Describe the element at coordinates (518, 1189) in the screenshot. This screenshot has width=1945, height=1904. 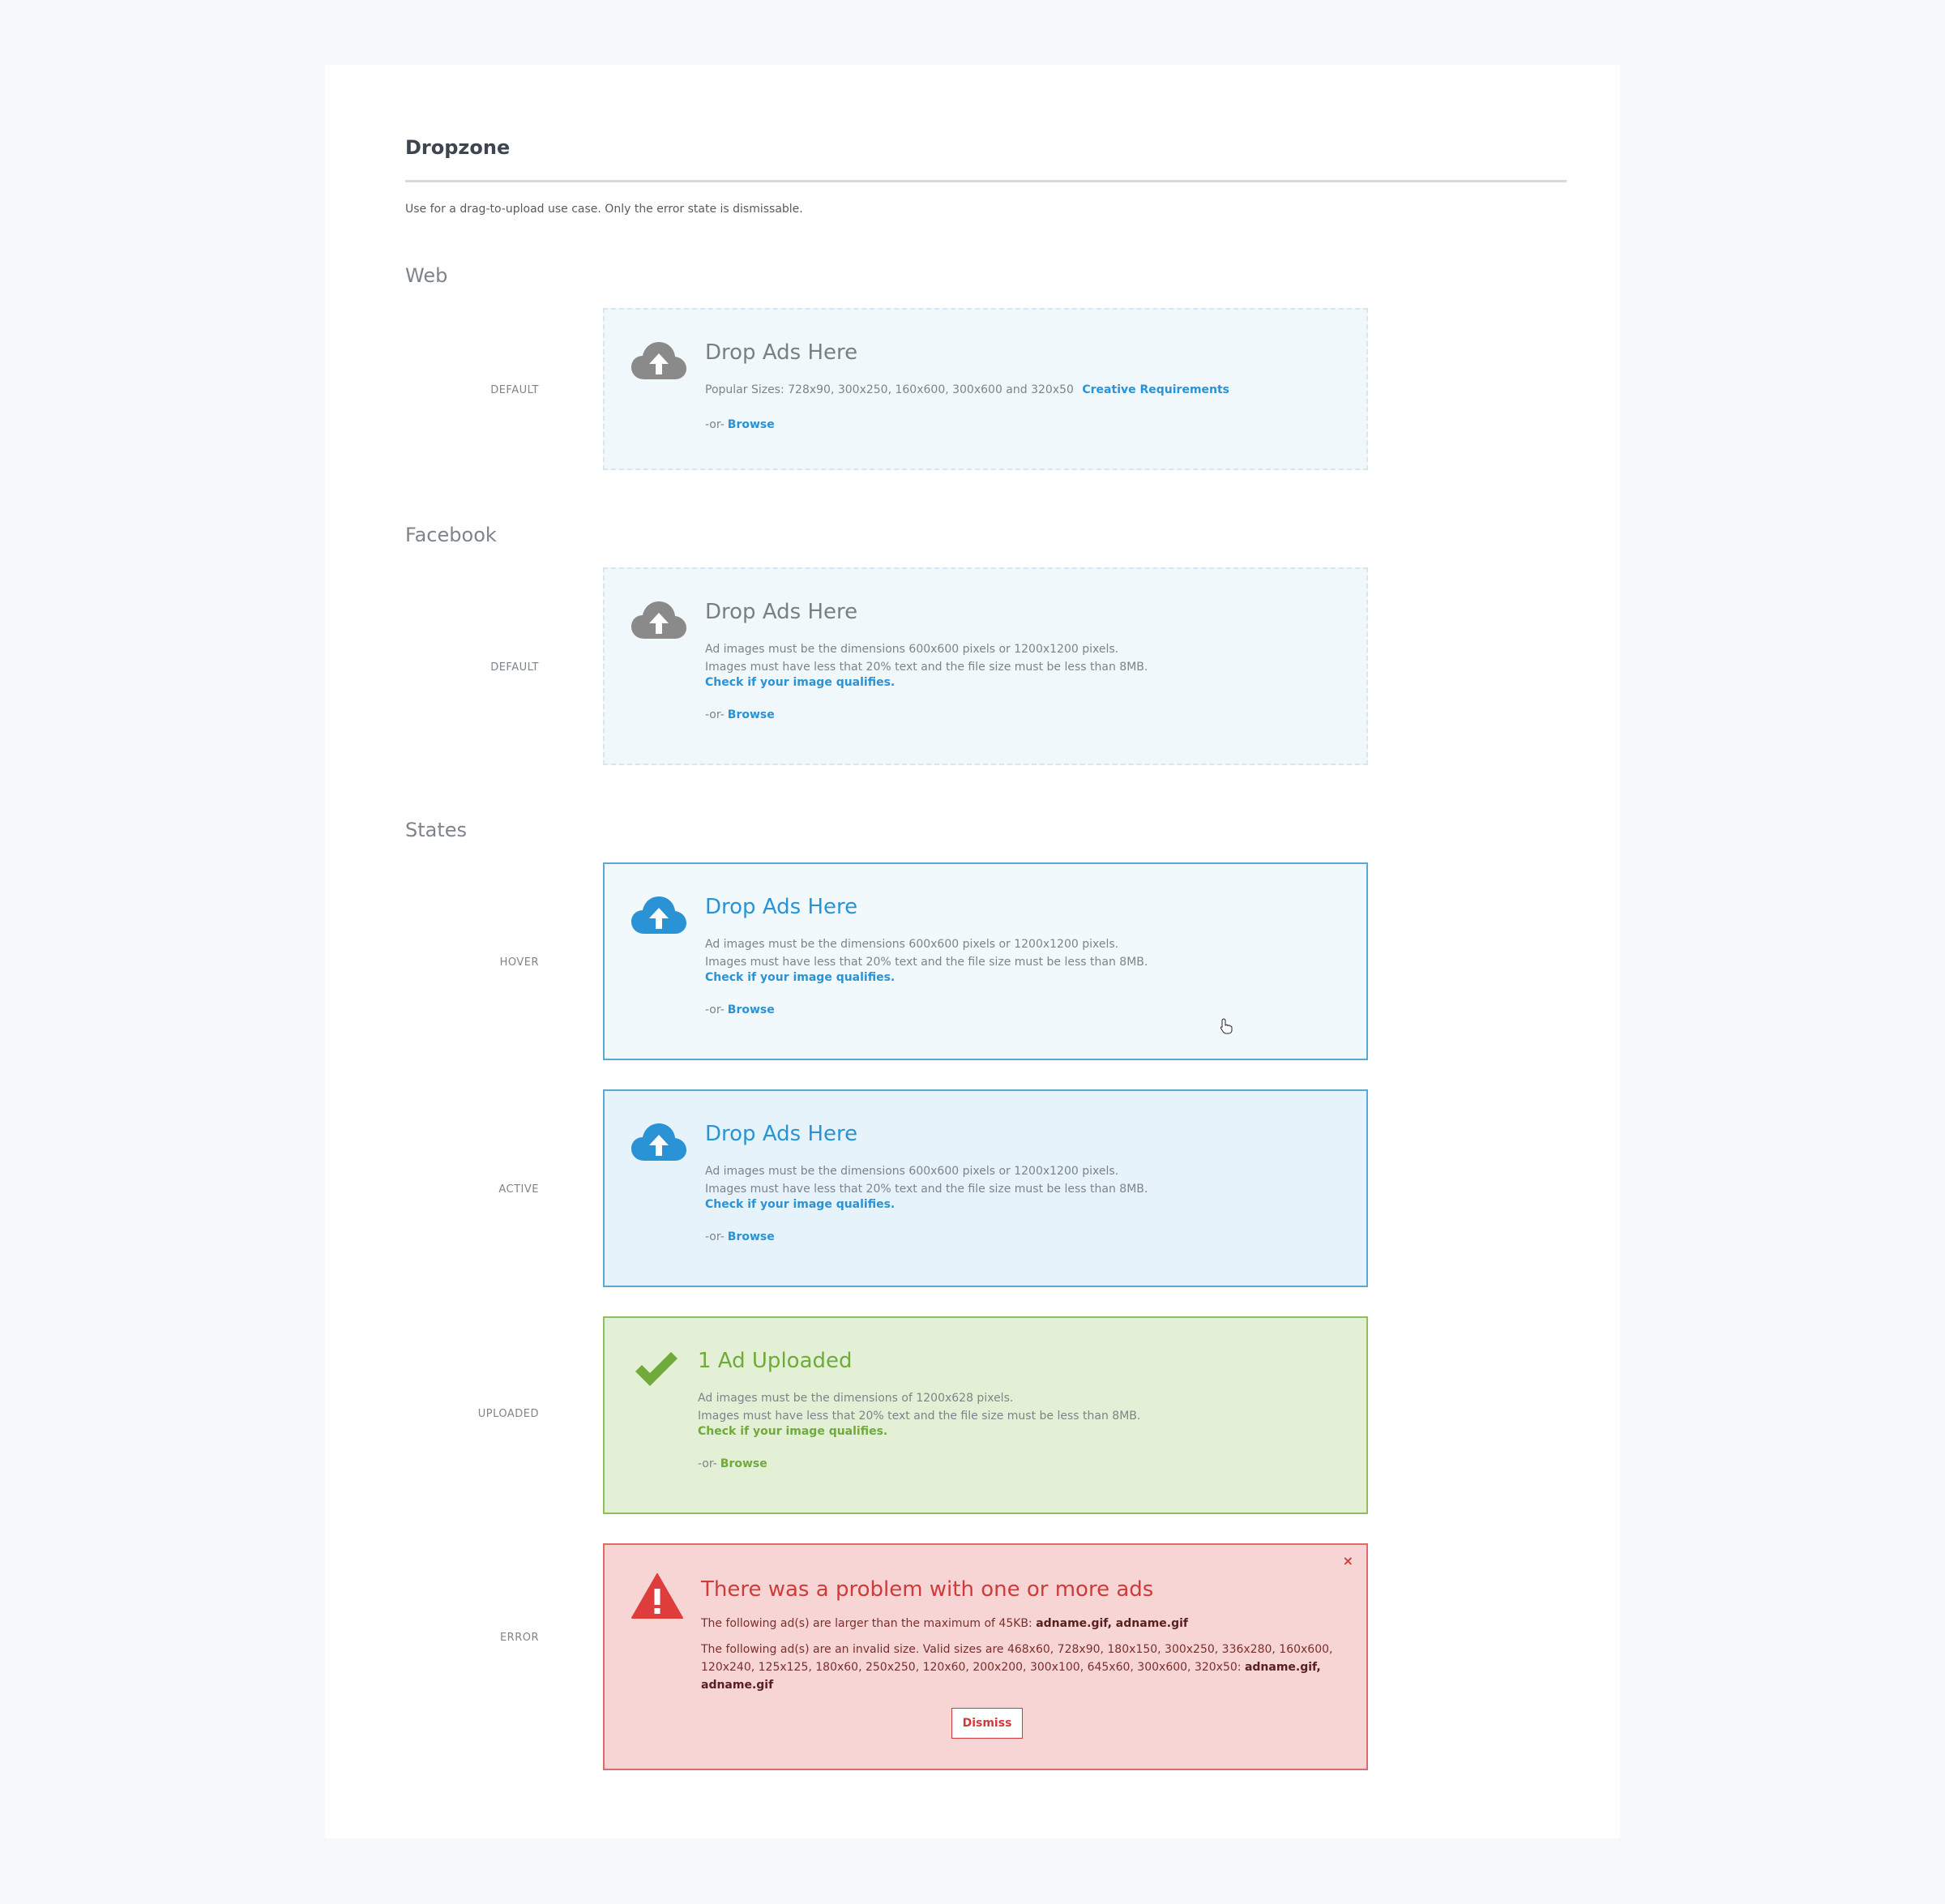
I see `state-label-active: ACTIVE` at that location.